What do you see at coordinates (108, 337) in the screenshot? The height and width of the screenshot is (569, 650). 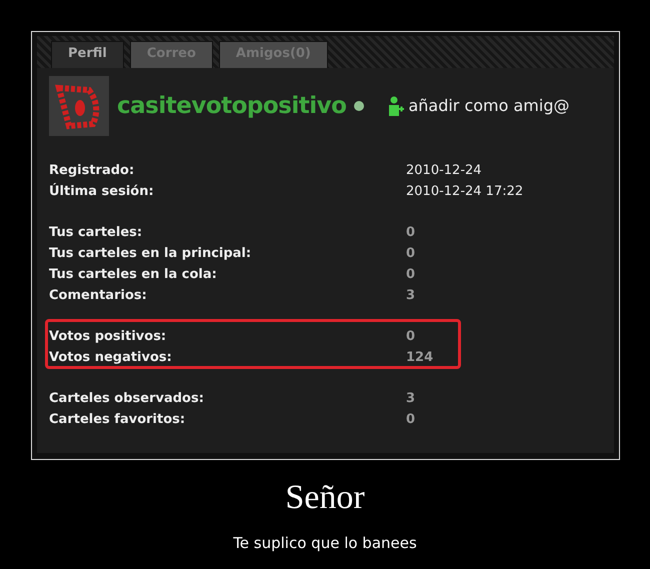 I see `stat-label: Votos positivos:` at bounding box center [108, 337].